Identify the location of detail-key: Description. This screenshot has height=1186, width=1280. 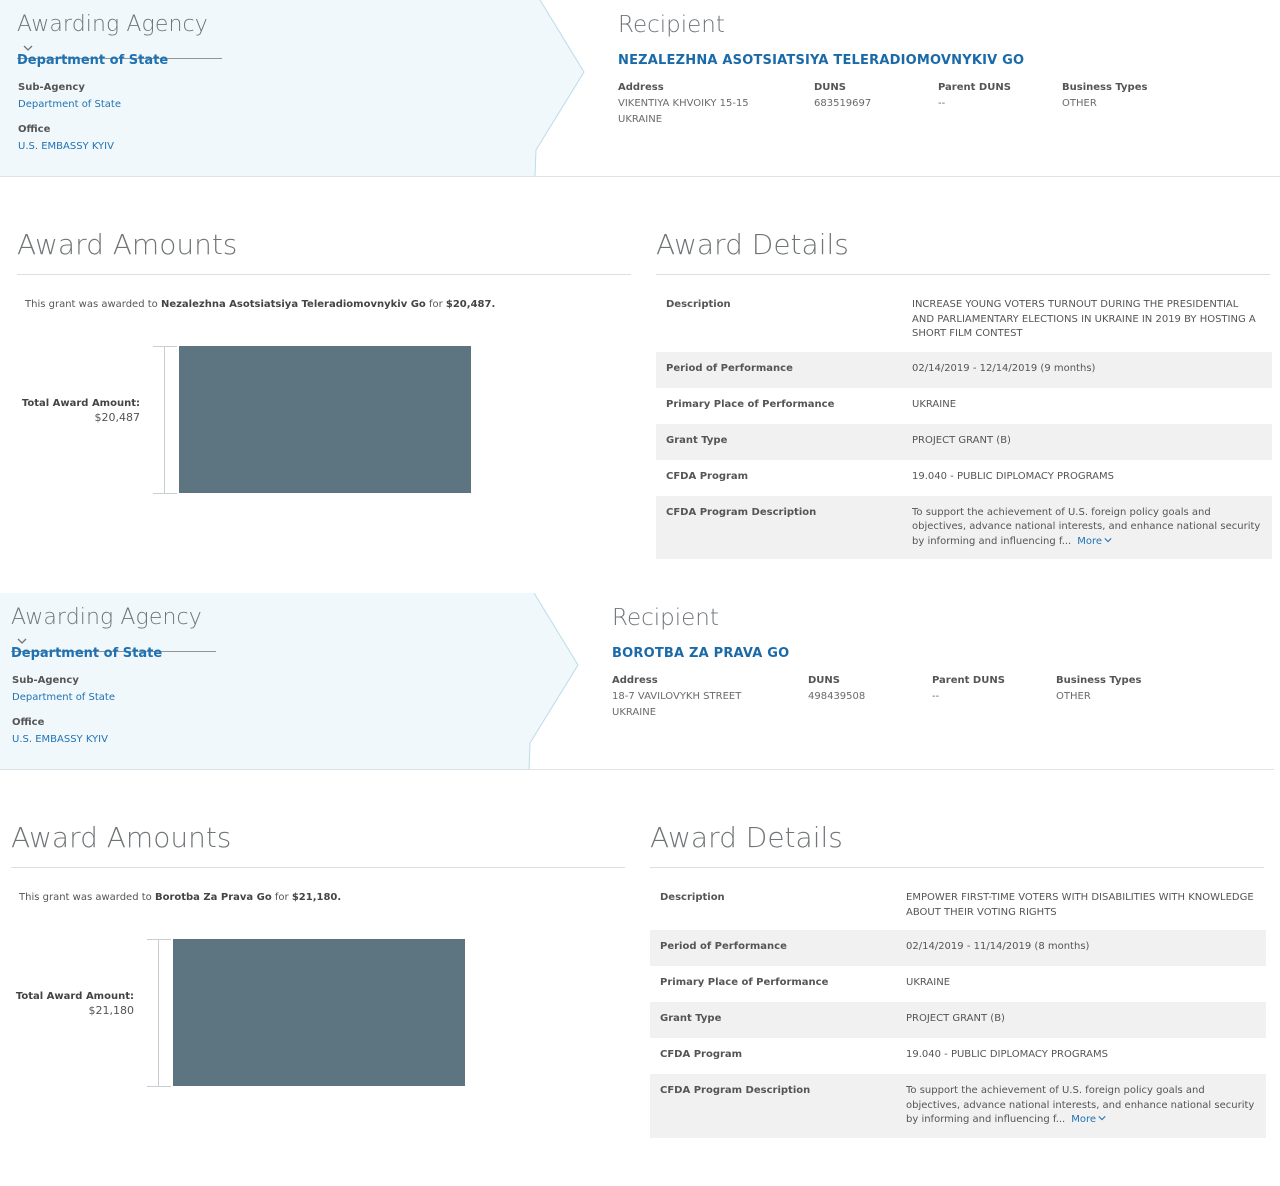
(698, 304).